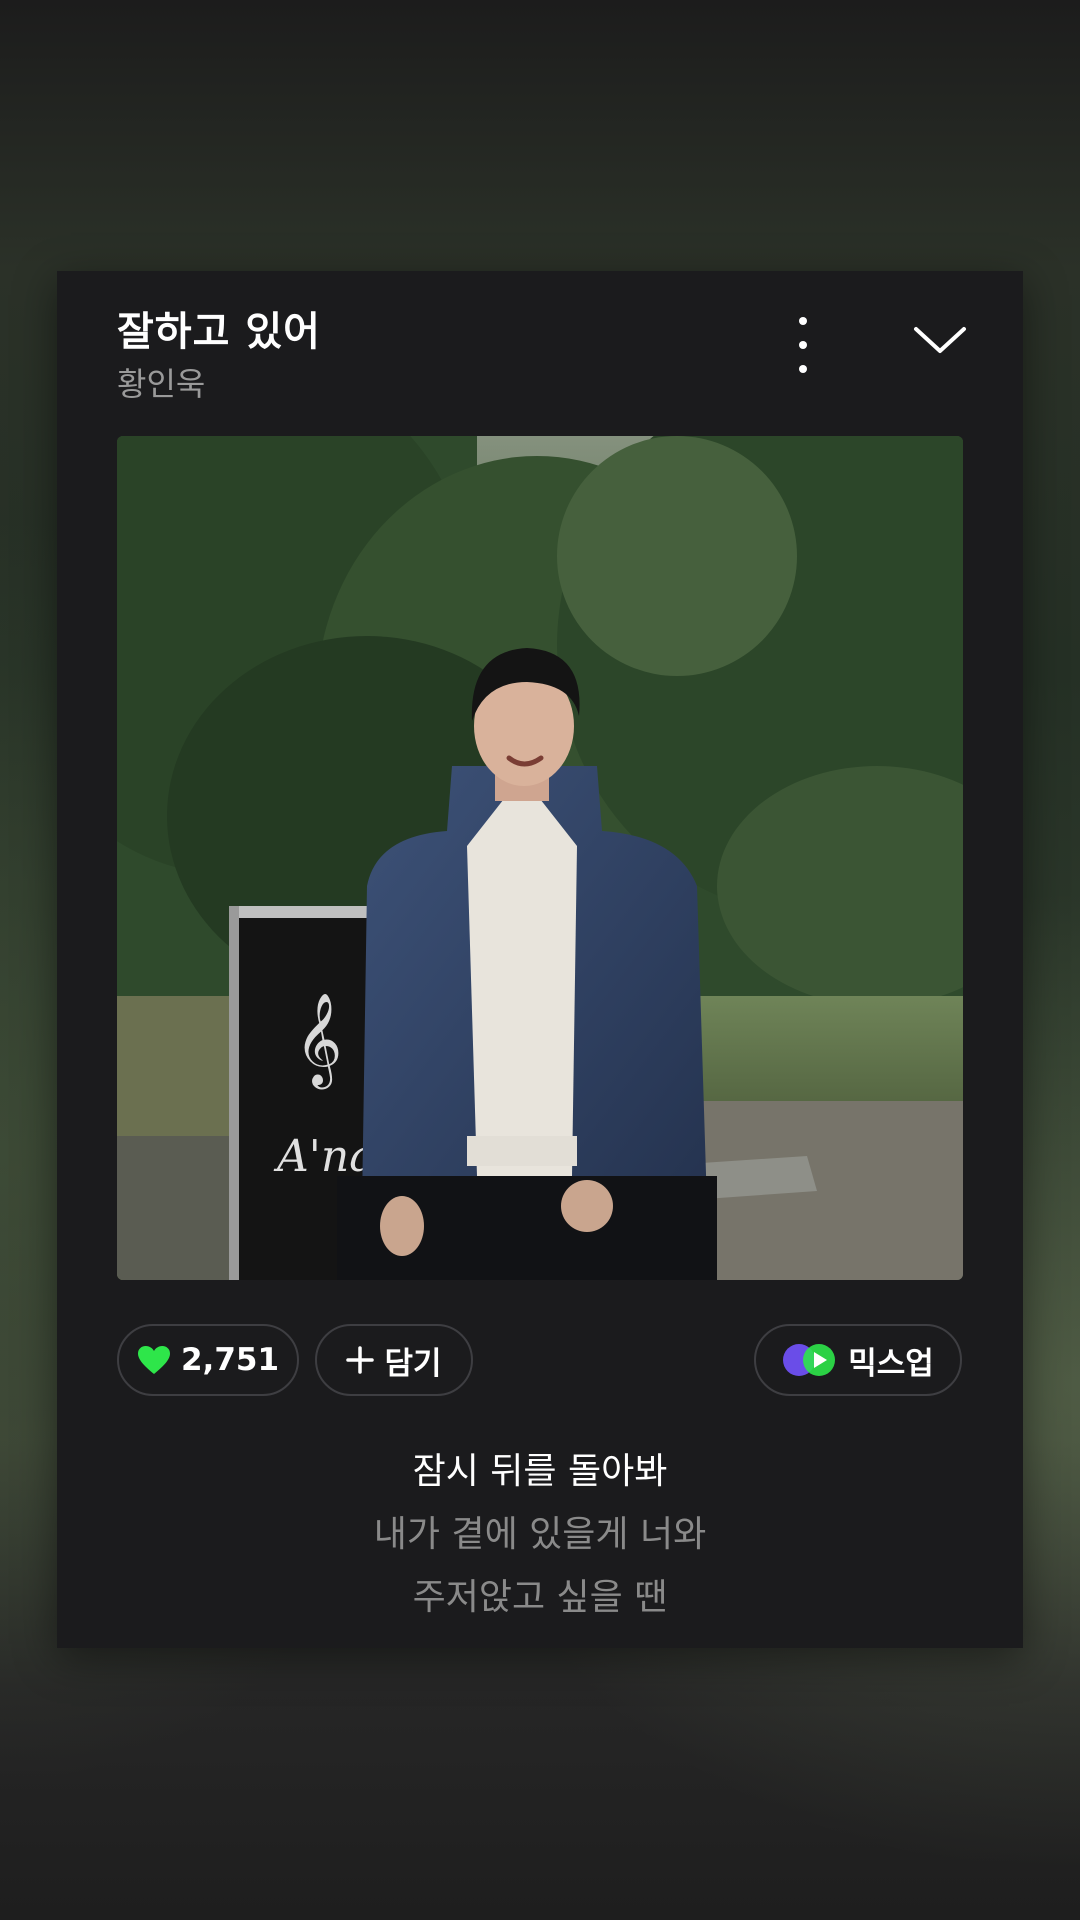 The image size is (1080, 1920). What do you see at coordinates (324, 1156) in the screenshot?
I see `sign-text: A'na` at bounding box center [324, 1156].